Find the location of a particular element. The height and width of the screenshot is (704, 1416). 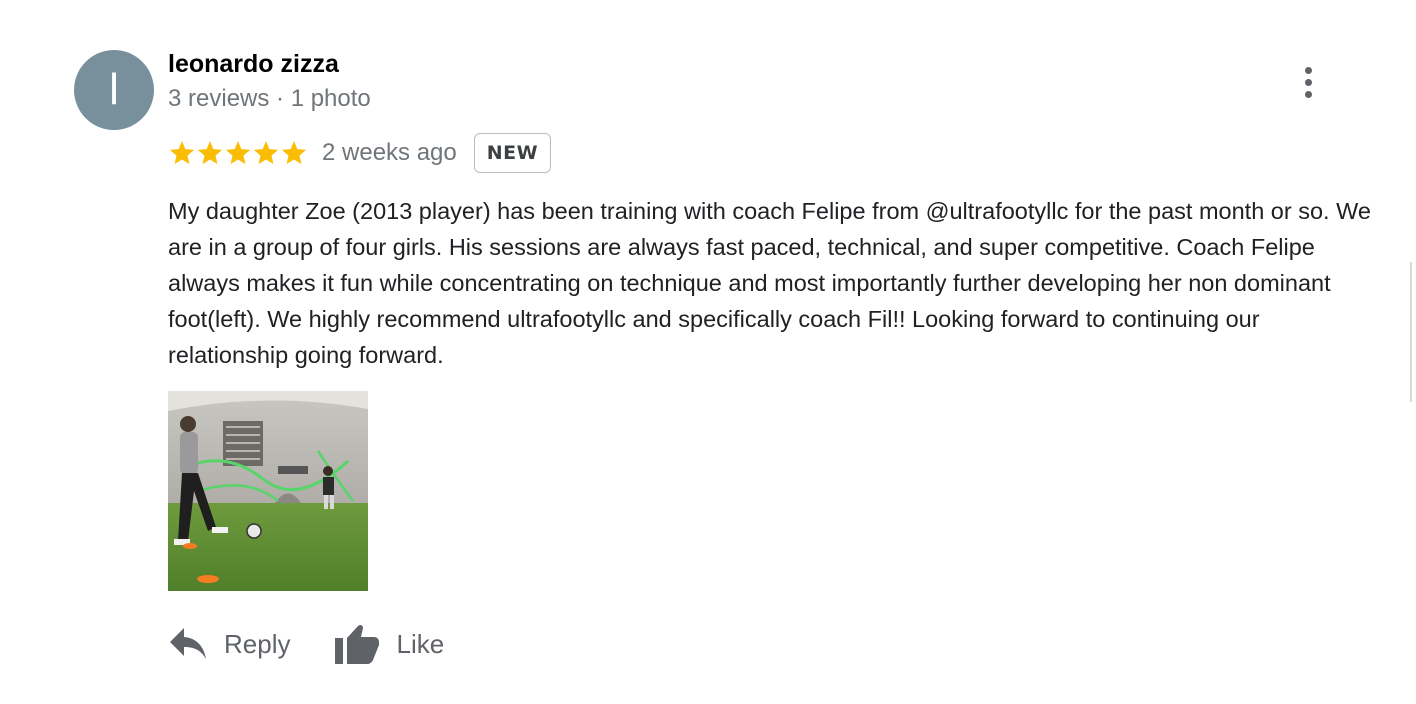

review-timestamp: 2 weeks ago is located at coordinates (389, 152).